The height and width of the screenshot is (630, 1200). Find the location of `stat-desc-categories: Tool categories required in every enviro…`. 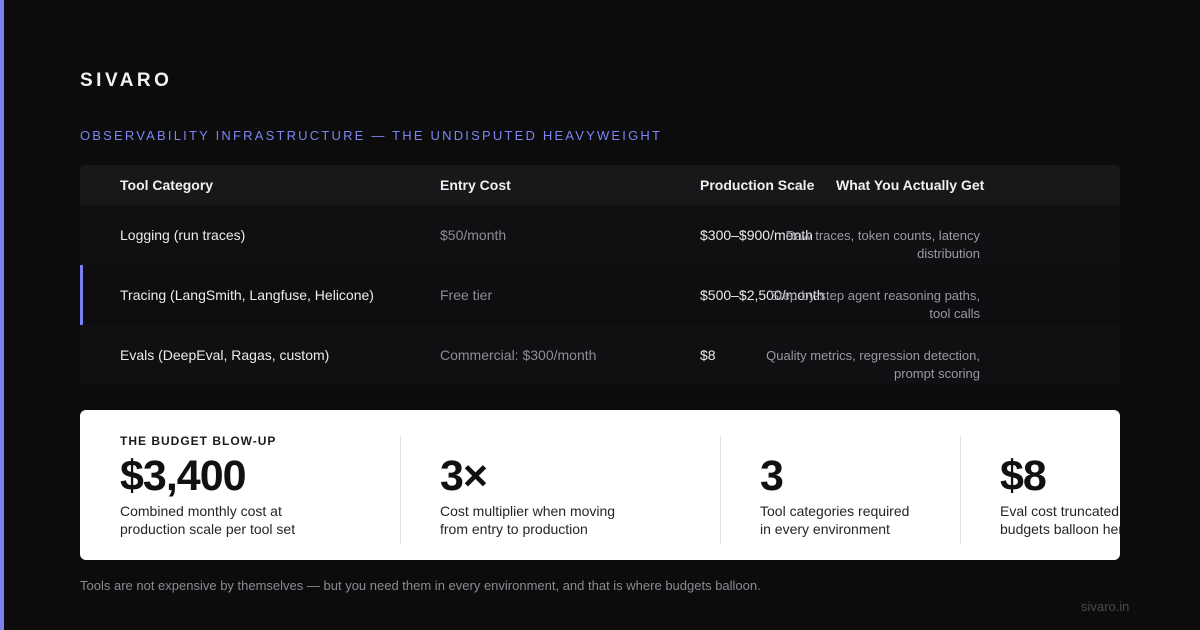

stat-desc-categories: Tool categories required in every enviro… is located at coordinates (835, 520).